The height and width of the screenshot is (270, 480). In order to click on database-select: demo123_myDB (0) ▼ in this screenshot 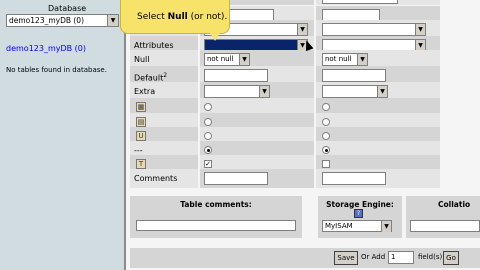, I will do `click(62, 20)`.